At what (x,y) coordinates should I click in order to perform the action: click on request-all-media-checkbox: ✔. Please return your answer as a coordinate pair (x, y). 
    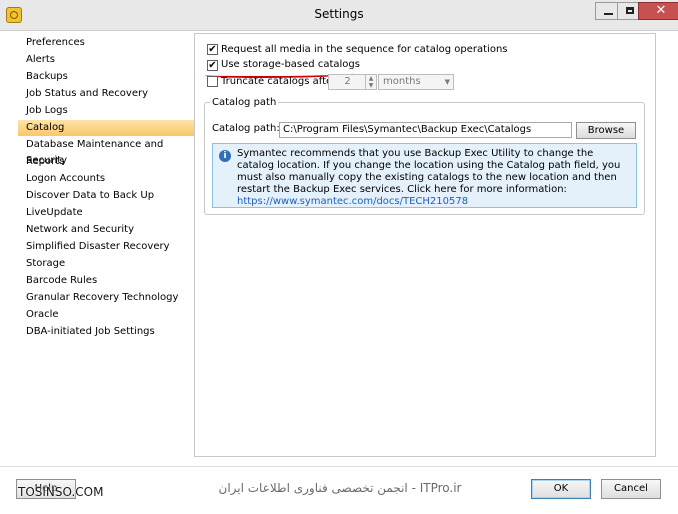
    Looking at the image, I should click on (212, 49).